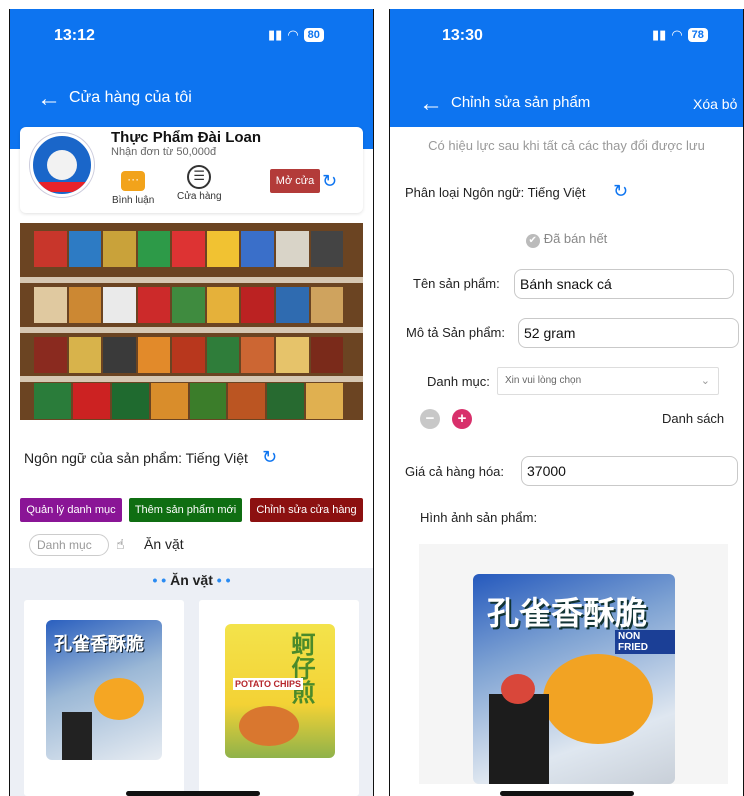 The image size is (744, 796). I want to click on name-label: Tên sản phẩm:, so click(456, 283).